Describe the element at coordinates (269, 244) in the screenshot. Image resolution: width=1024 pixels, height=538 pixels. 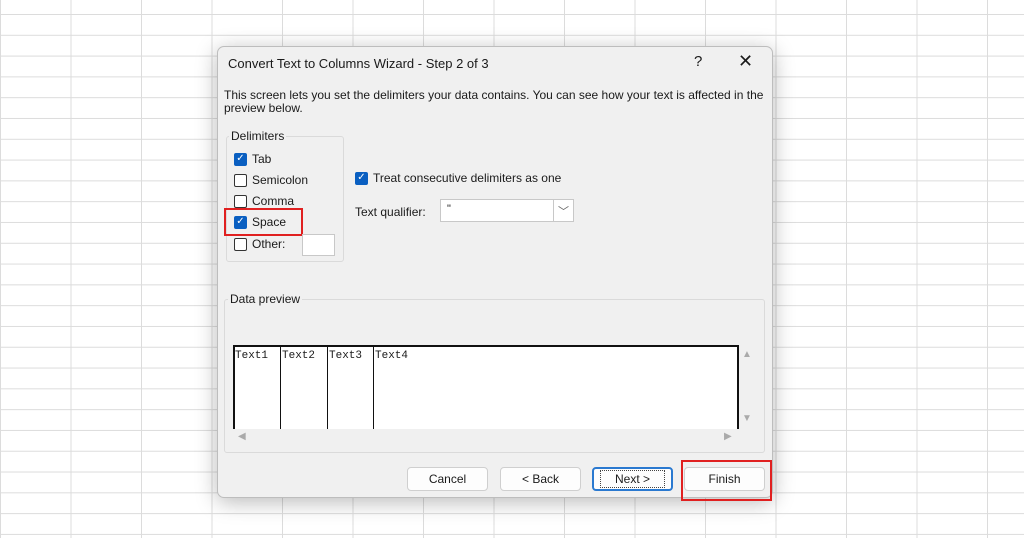
I see `other-label: Other:` at that location.